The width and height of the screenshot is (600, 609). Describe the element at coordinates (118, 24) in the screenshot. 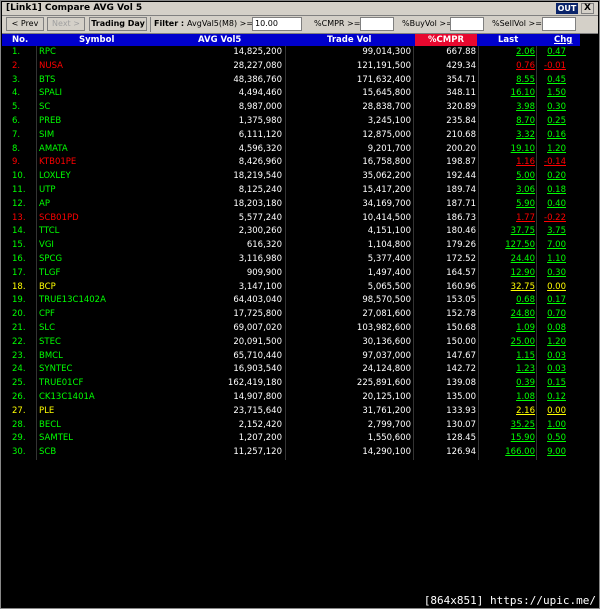

I see `trading-day-button: Trading Day` at that location.